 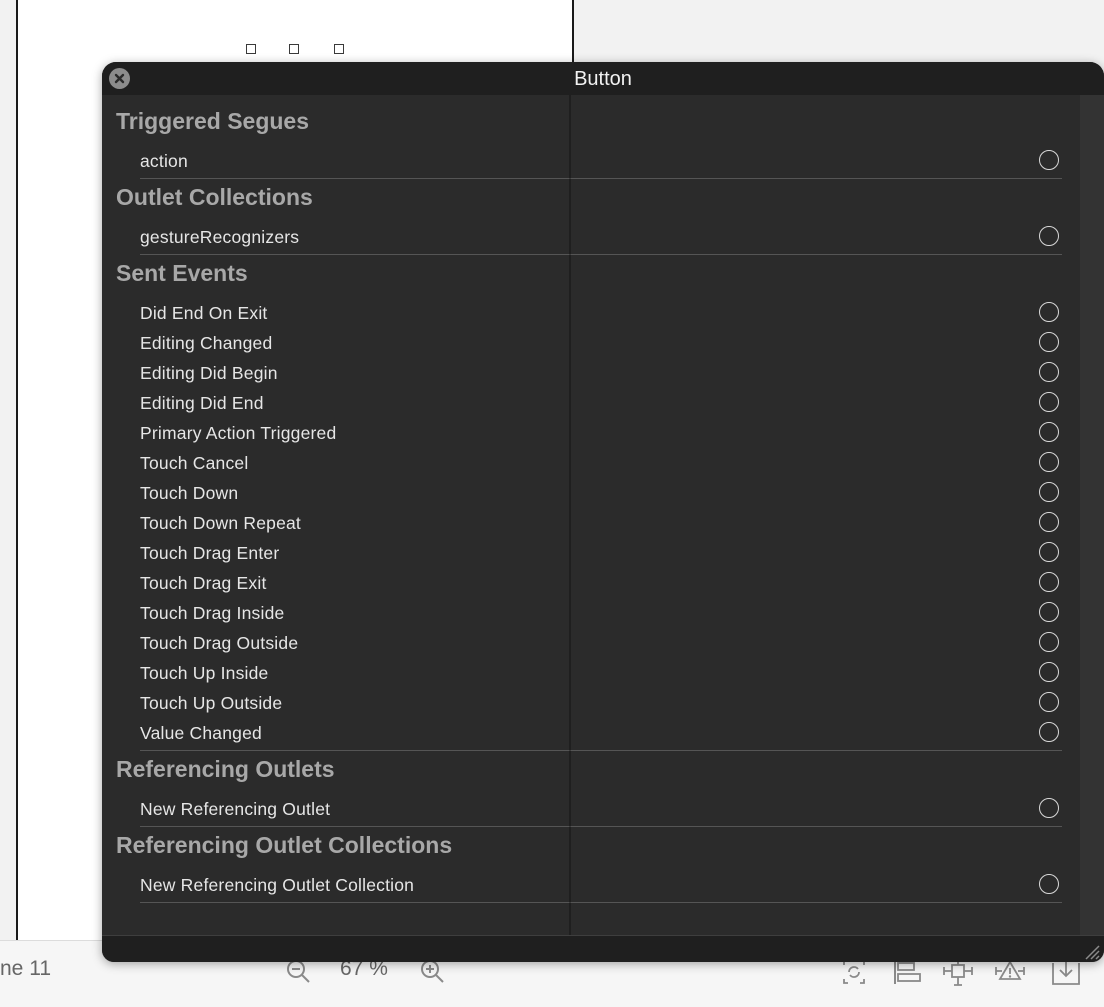 I want to click on connection-label: Touch Cancel, so click(x=194, y=463).